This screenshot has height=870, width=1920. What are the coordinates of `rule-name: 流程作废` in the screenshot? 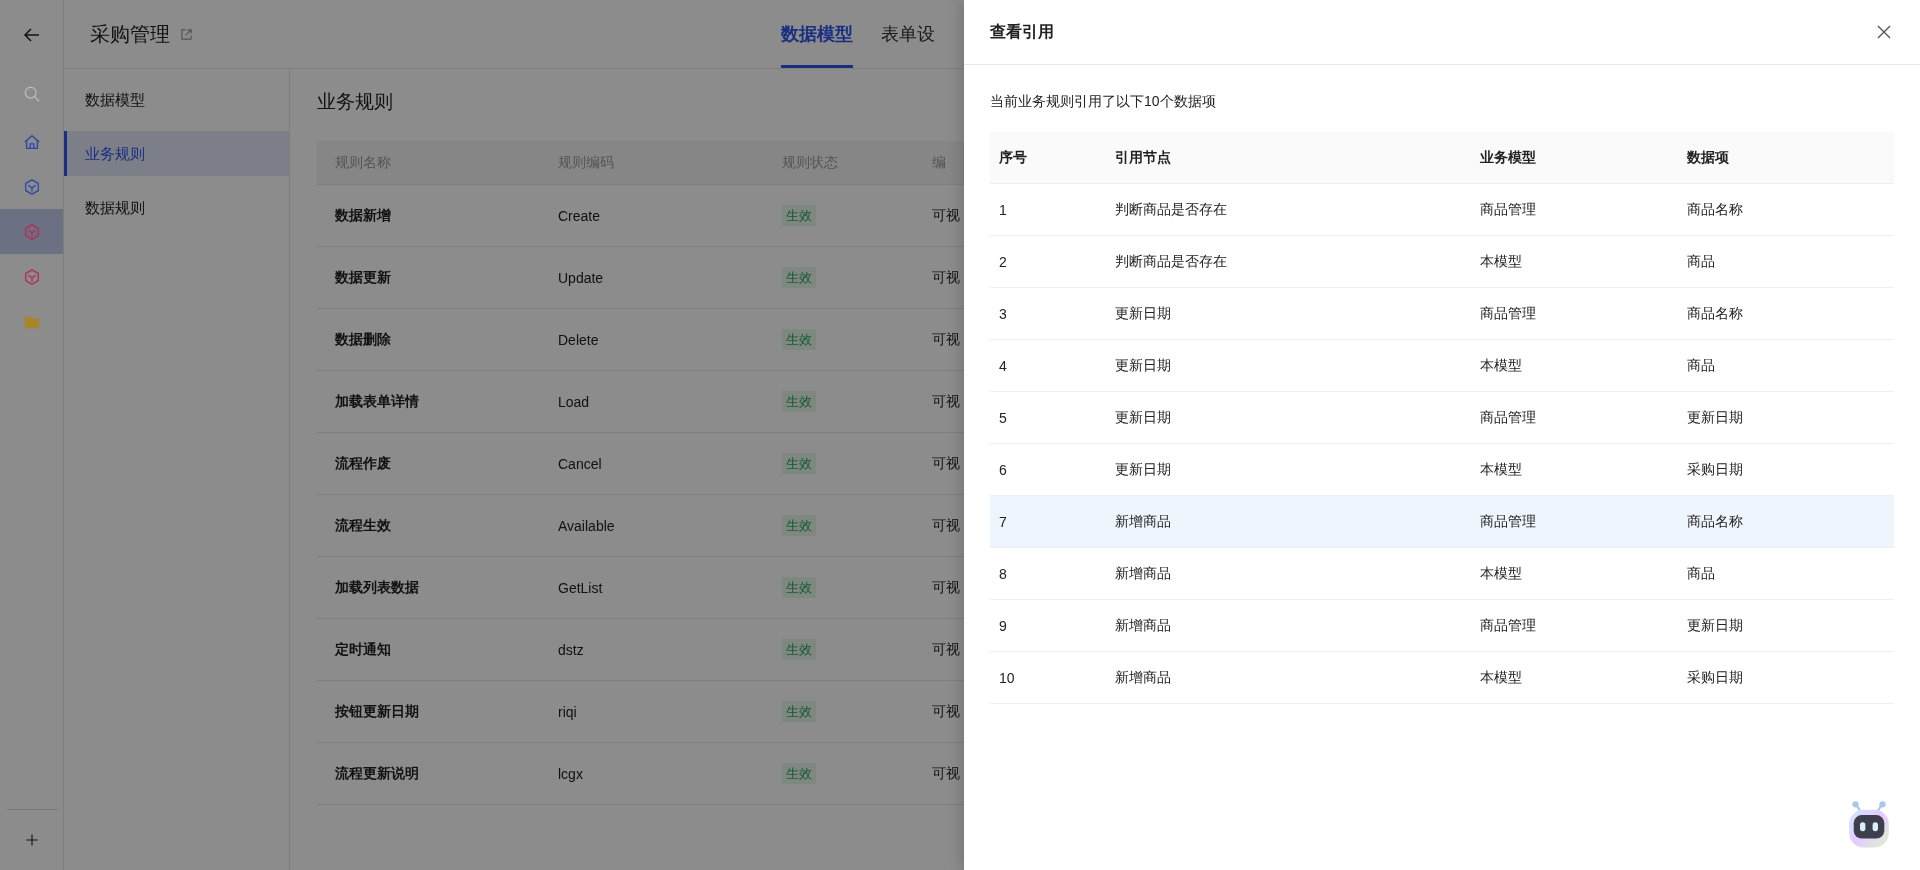 It's located at (363, 463).